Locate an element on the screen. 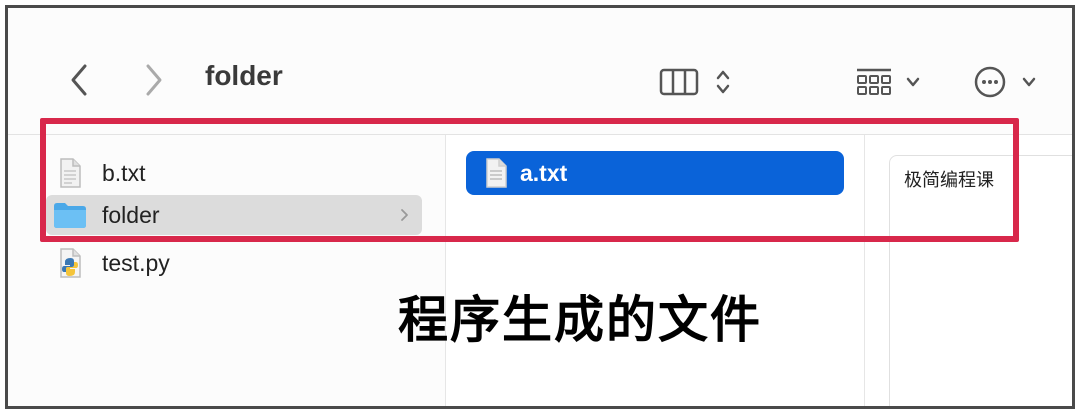 The image size is (1080, 414). file-name: test.py is located at coordinates (136, 262).